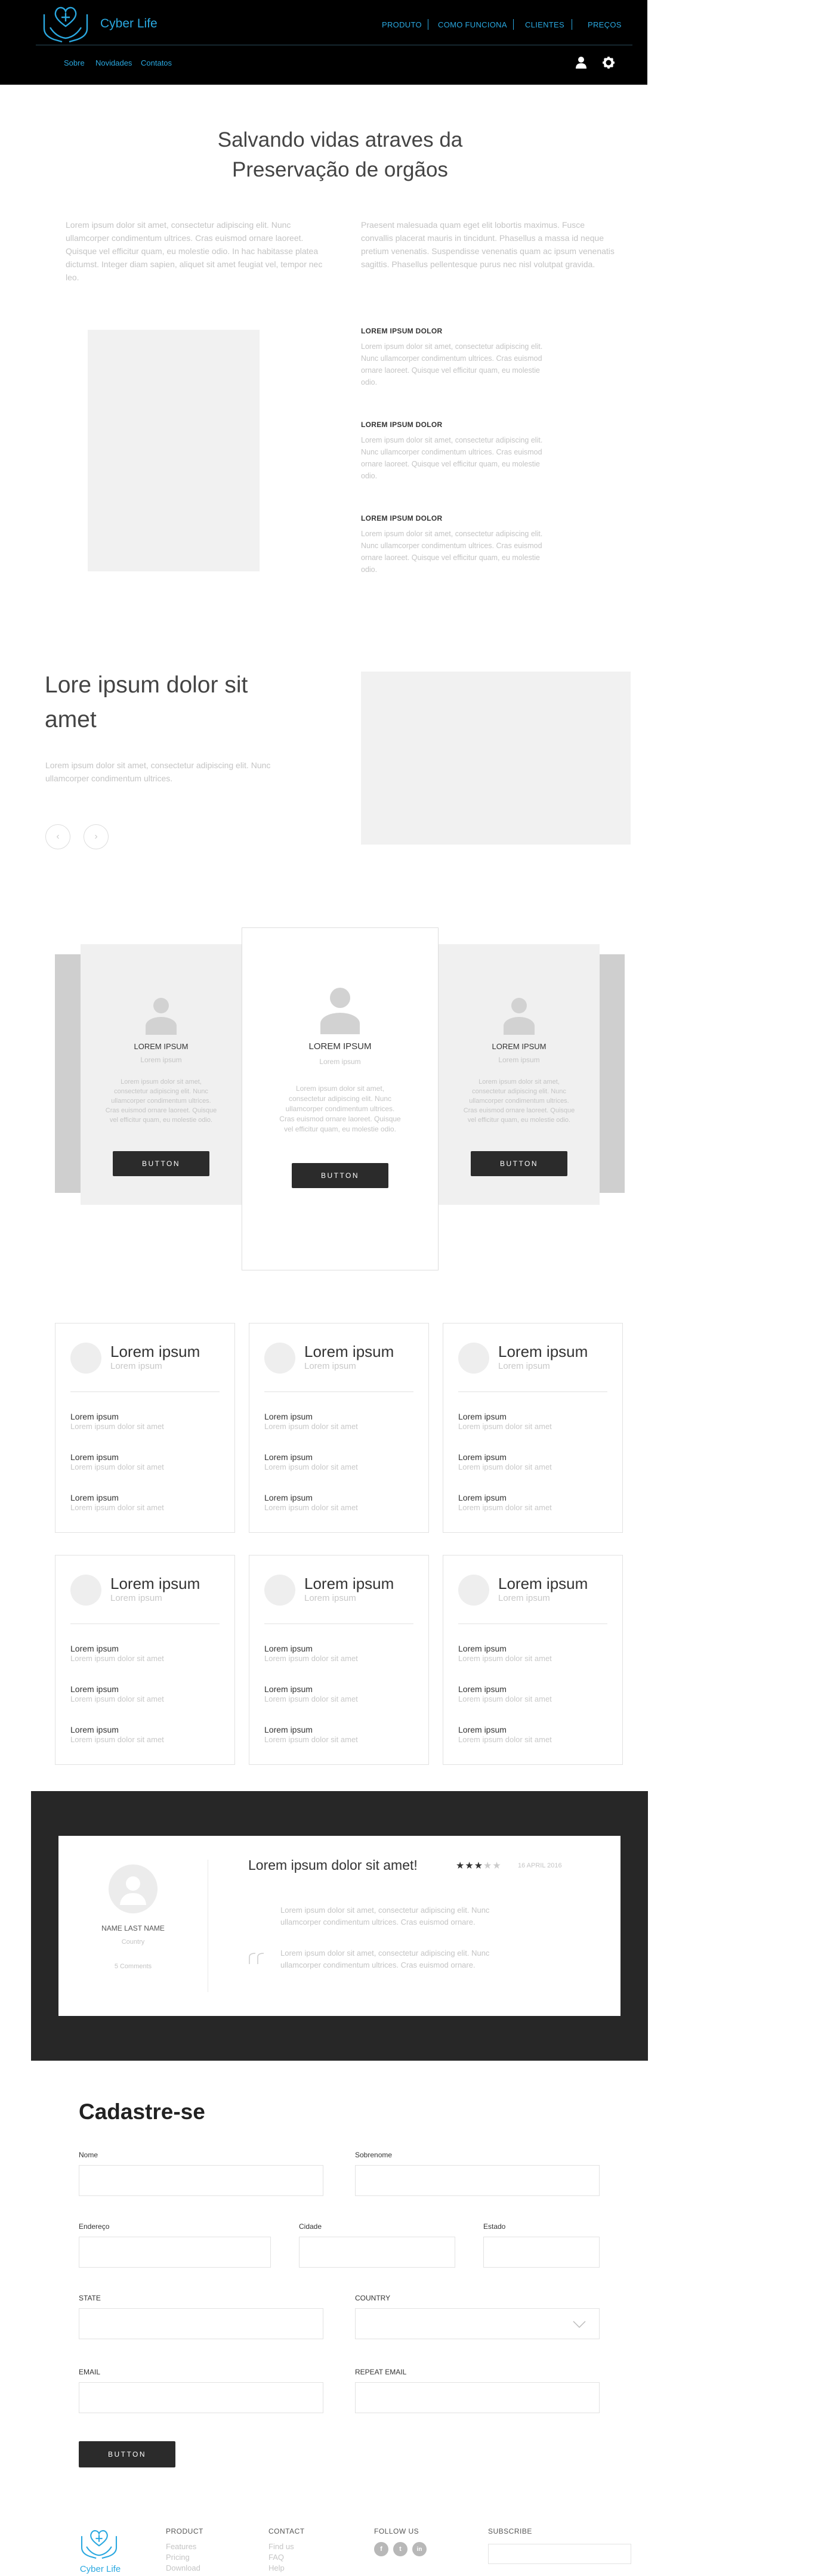  Describe the element at coordinates (201, 2323) in the screenshot. I see `state-input` at that location.